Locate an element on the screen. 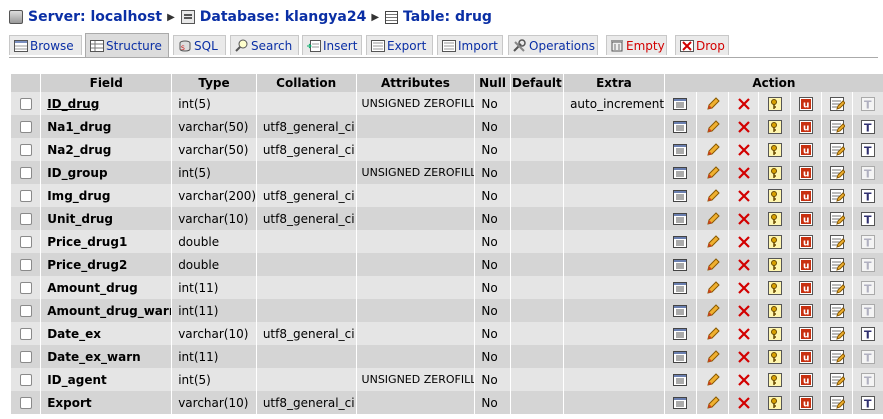  index-action is located at coordinates (836, 126).